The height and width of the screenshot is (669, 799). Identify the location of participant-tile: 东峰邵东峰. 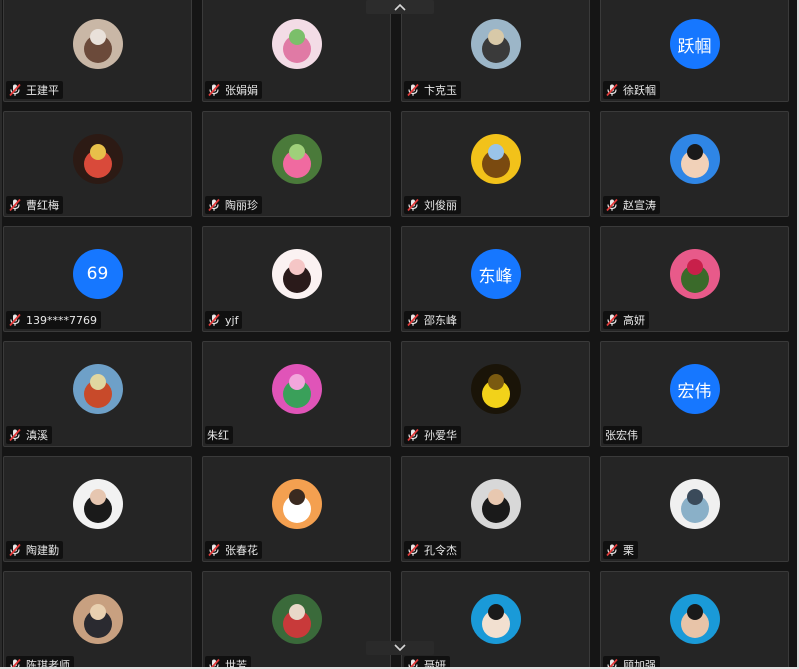
(495, 279).